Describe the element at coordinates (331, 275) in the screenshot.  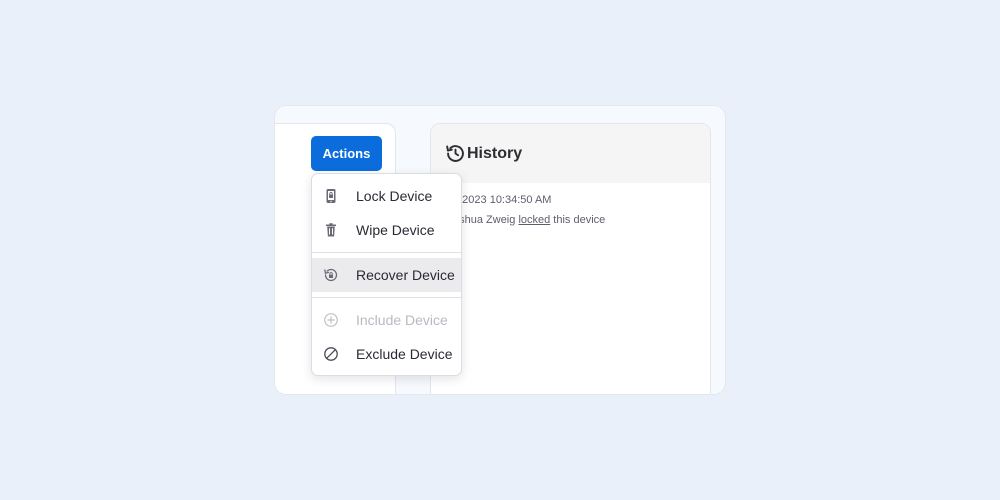
I see `recover-icon` at that location.